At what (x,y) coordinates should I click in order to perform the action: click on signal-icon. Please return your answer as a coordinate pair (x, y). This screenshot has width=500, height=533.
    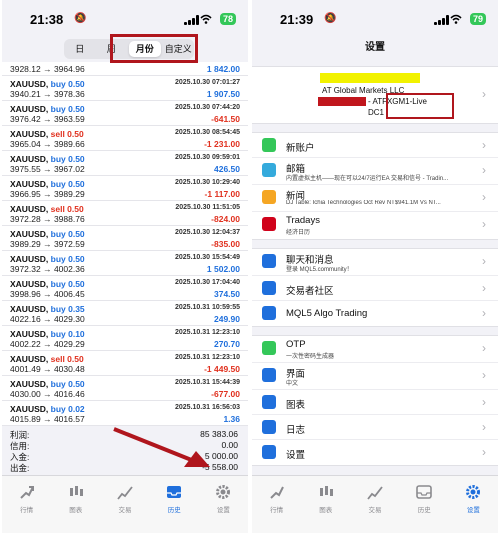
    Looking at the image, I should click on (442, 20).